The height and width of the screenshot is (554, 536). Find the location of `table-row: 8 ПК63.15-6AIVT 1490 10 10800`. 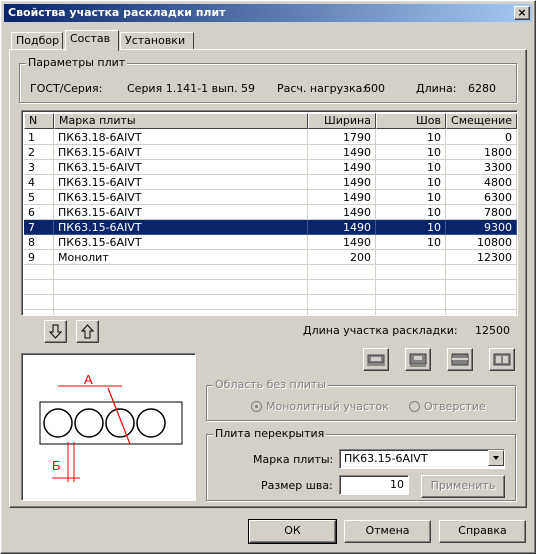

table-row: 8 ПК63.15-6AIVT 1490 10 10800 is located at coordinates (270, 242).